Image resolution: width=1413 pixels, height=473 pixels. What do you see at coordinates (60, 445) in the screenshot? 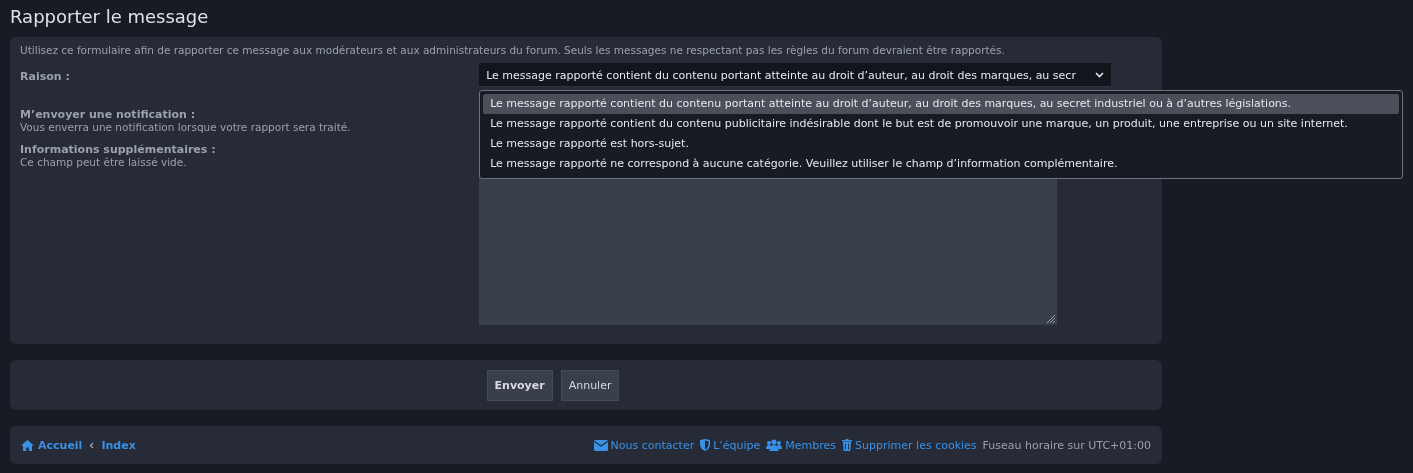
I see `breadcrumb-link: Accueil` at bounding box center [60, 445].